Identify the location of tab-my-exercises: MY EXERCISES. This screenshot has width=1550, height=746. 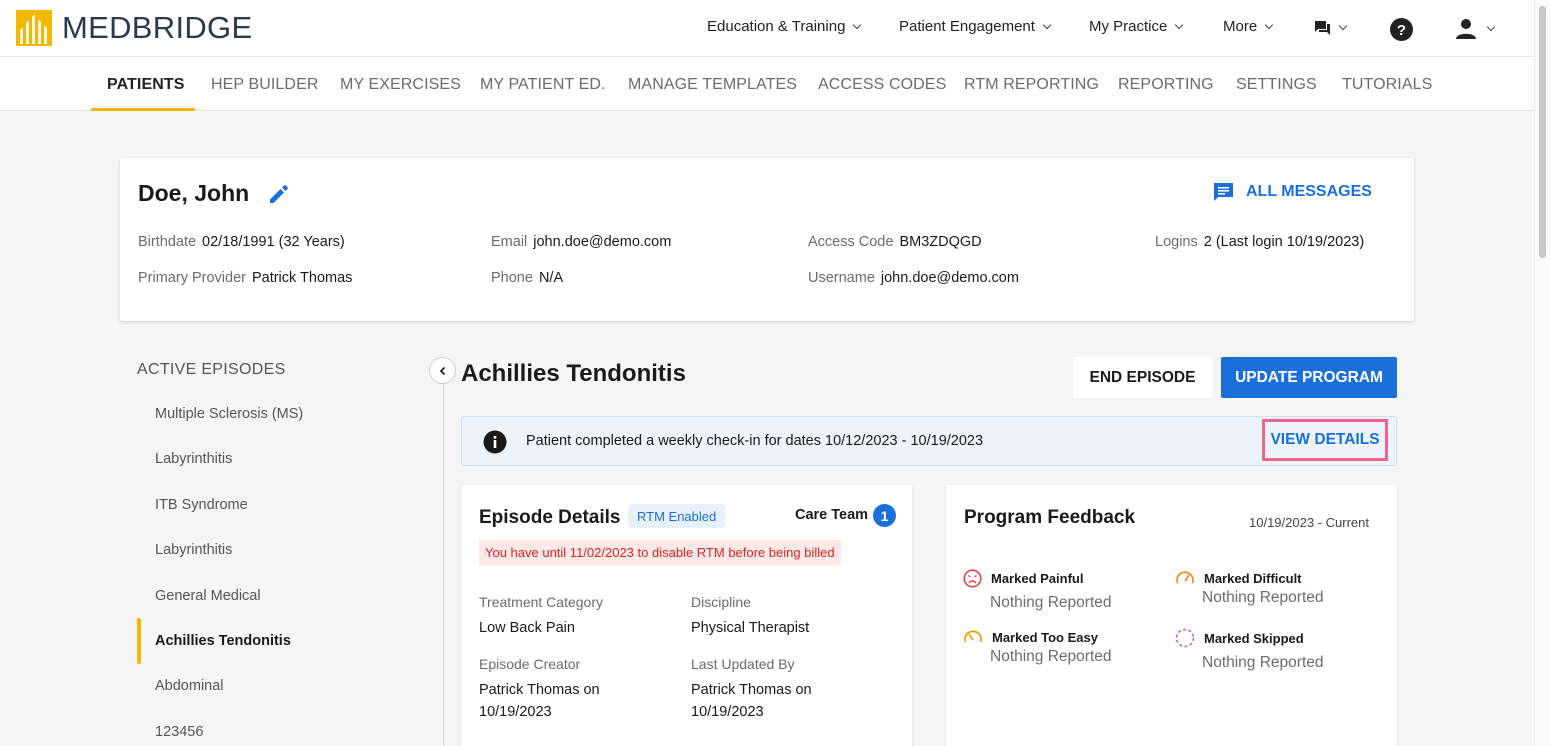
(400, 85).